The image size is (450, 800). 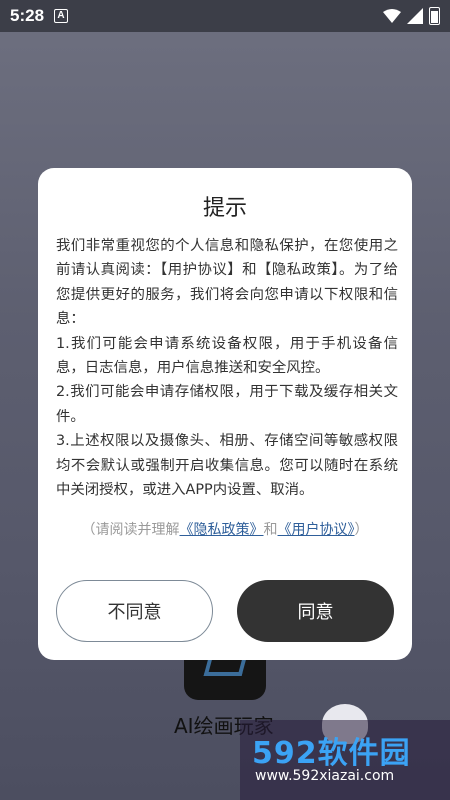 What do you see at coordinates (270, 530) in the screenshot?
I see `hint-and: 和` at bounding box center [270, 530].